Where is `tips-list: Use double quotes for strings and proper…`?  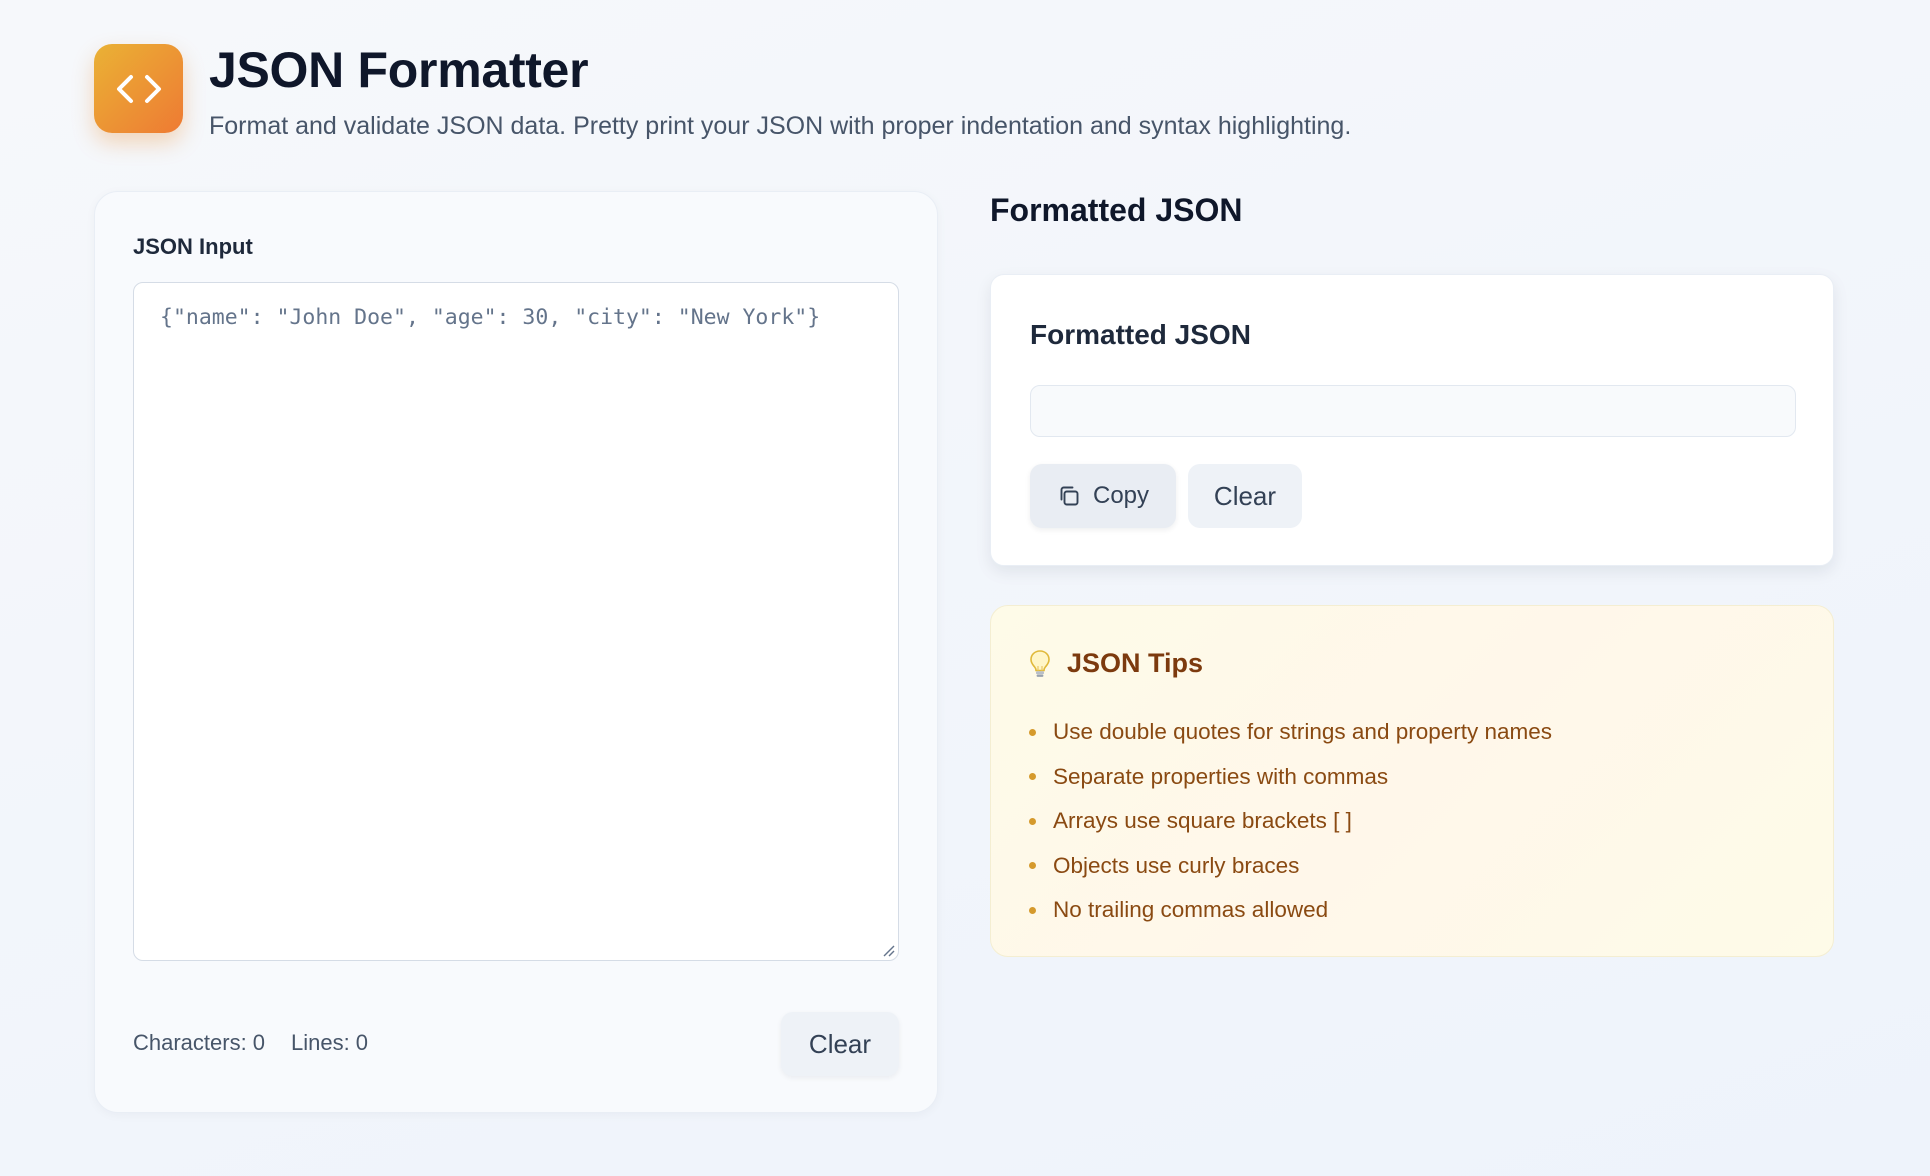 tips-list: Use double quotes for strings and proper… is located at coordinates (1290, 821).